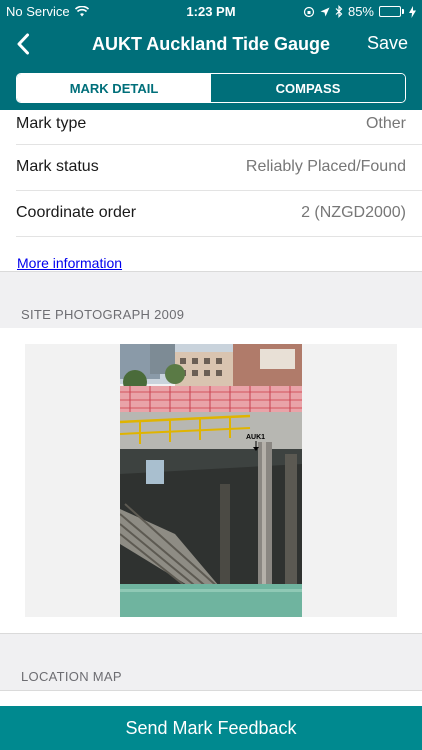 The height and width of the screenshot is (750, 422). I want to click on battery-icon, so click(391, 11).